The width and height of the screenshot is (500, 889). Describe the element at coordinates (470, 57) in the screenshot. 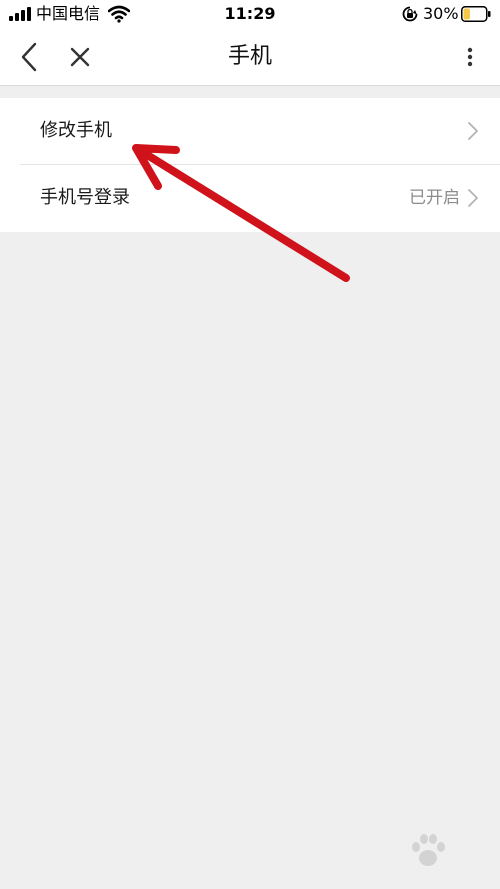

I see `more-icon` at that location.